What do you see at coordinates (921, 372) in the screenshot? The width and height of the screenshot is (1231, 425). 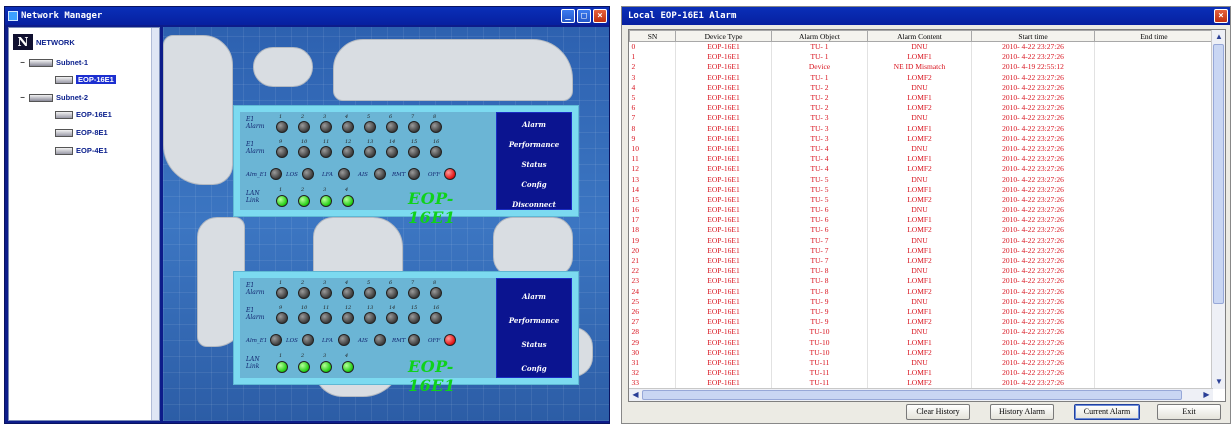 I see `table-row: 32 EOP-16E1 TU-11 LOMF1 2010- 4-22 23:27:26` at bounding box center [921, 372].